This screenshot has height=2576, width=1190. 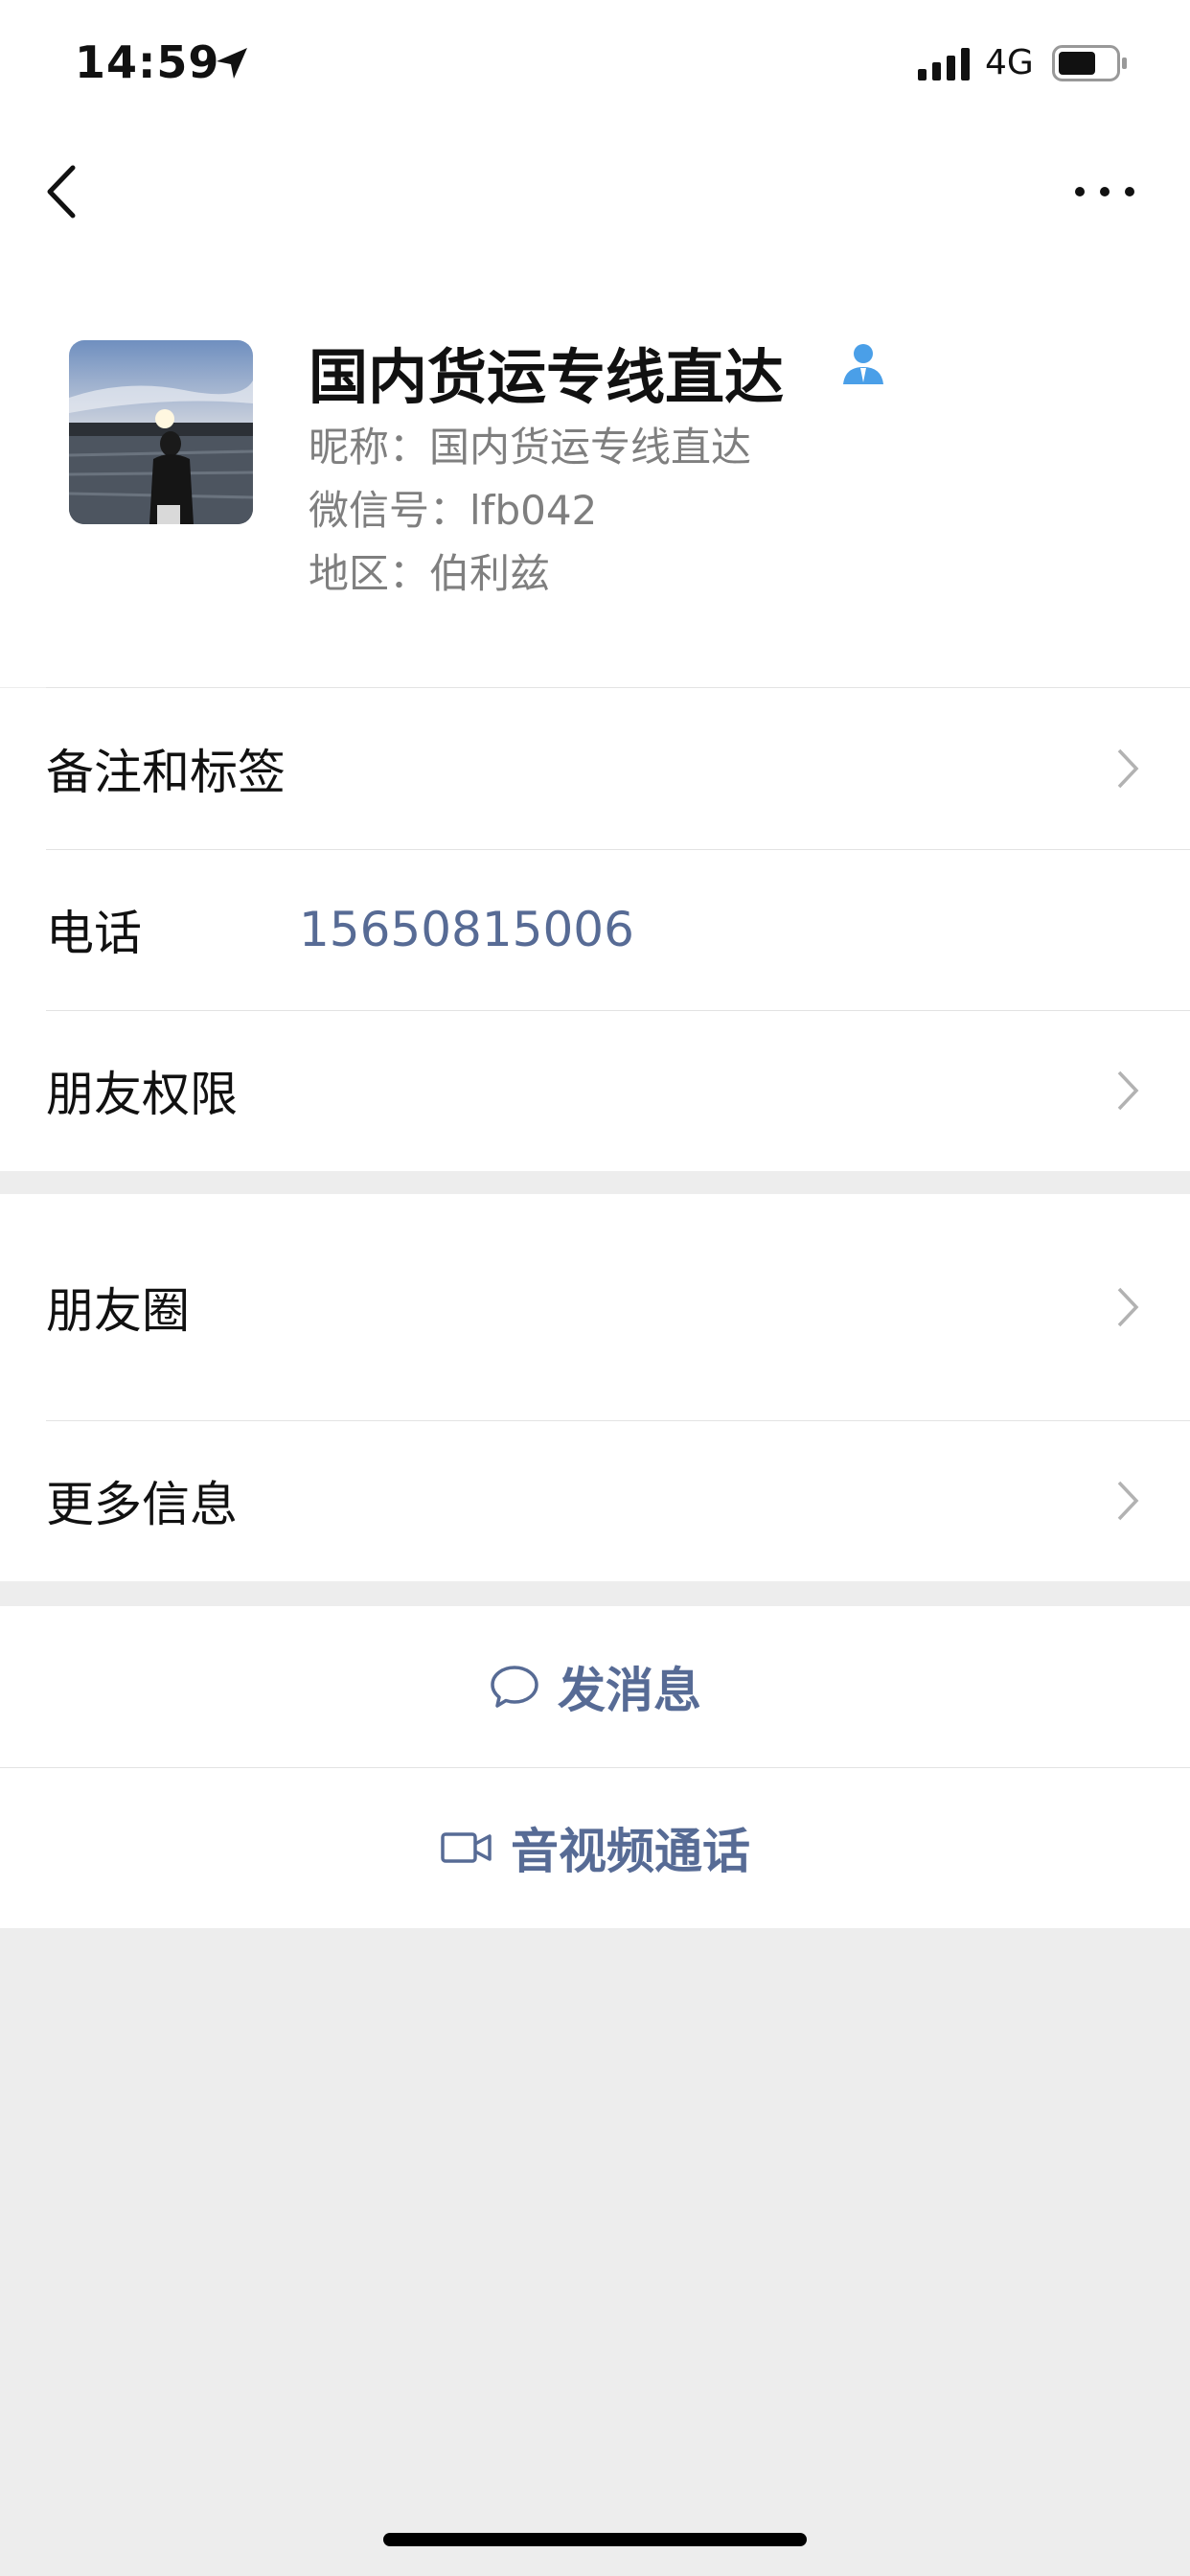 What do you see at coordinates (430, 573) in the screenshot?
I see `region-text: 地区：伯利兹` at bounding box center [430, 573].